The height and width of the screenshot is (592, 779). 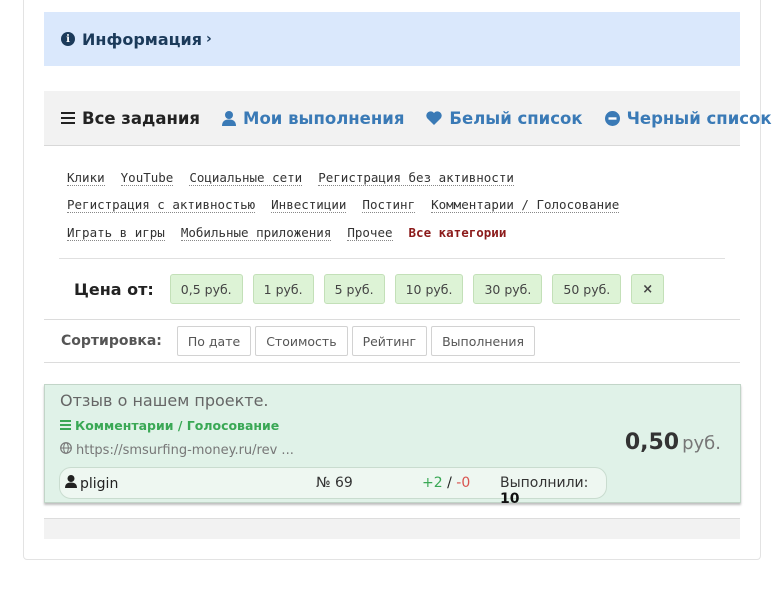 I want to click on globe-icon, so click(x=66, y=450).